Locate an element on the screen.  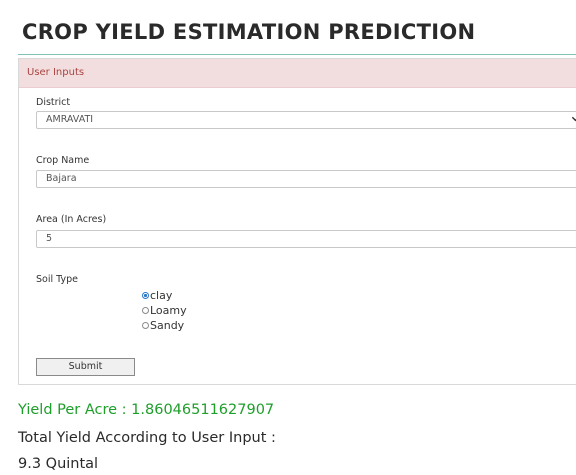
yield-per-acre: Yield Per Acre : 1.86046511627907 is located at coordinates (146, 410).